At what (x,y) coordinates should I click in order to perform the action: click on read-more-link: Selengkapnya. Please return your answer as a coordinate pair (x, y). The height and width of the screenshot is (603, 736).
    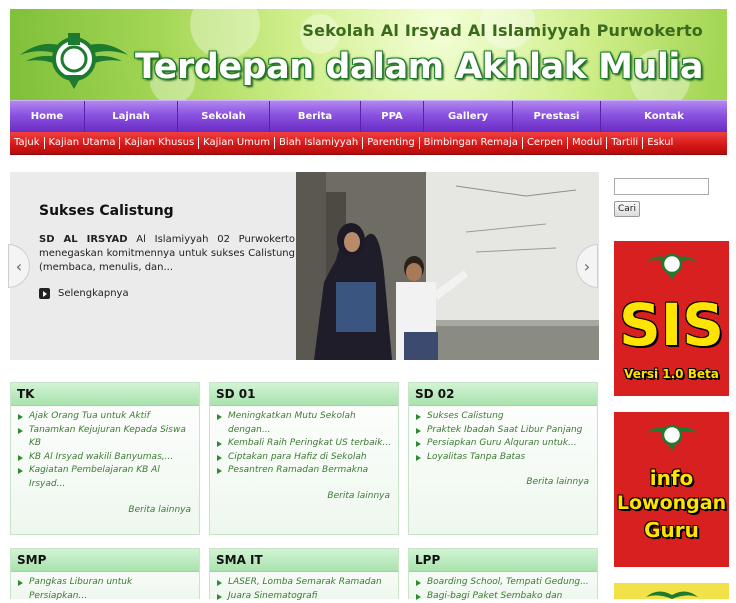
    Looking at the image, I should click on (84, 293).